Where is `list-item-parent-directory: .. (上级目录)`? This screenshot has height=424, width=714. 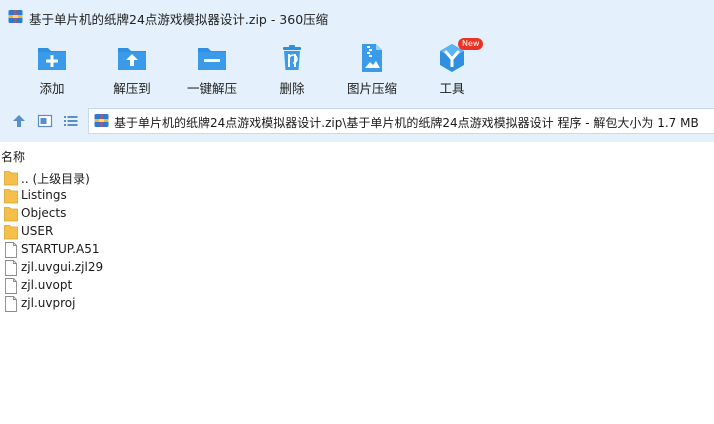
list-item-parent-directory: .. (上级目录) is located at coordinates (357, 178).